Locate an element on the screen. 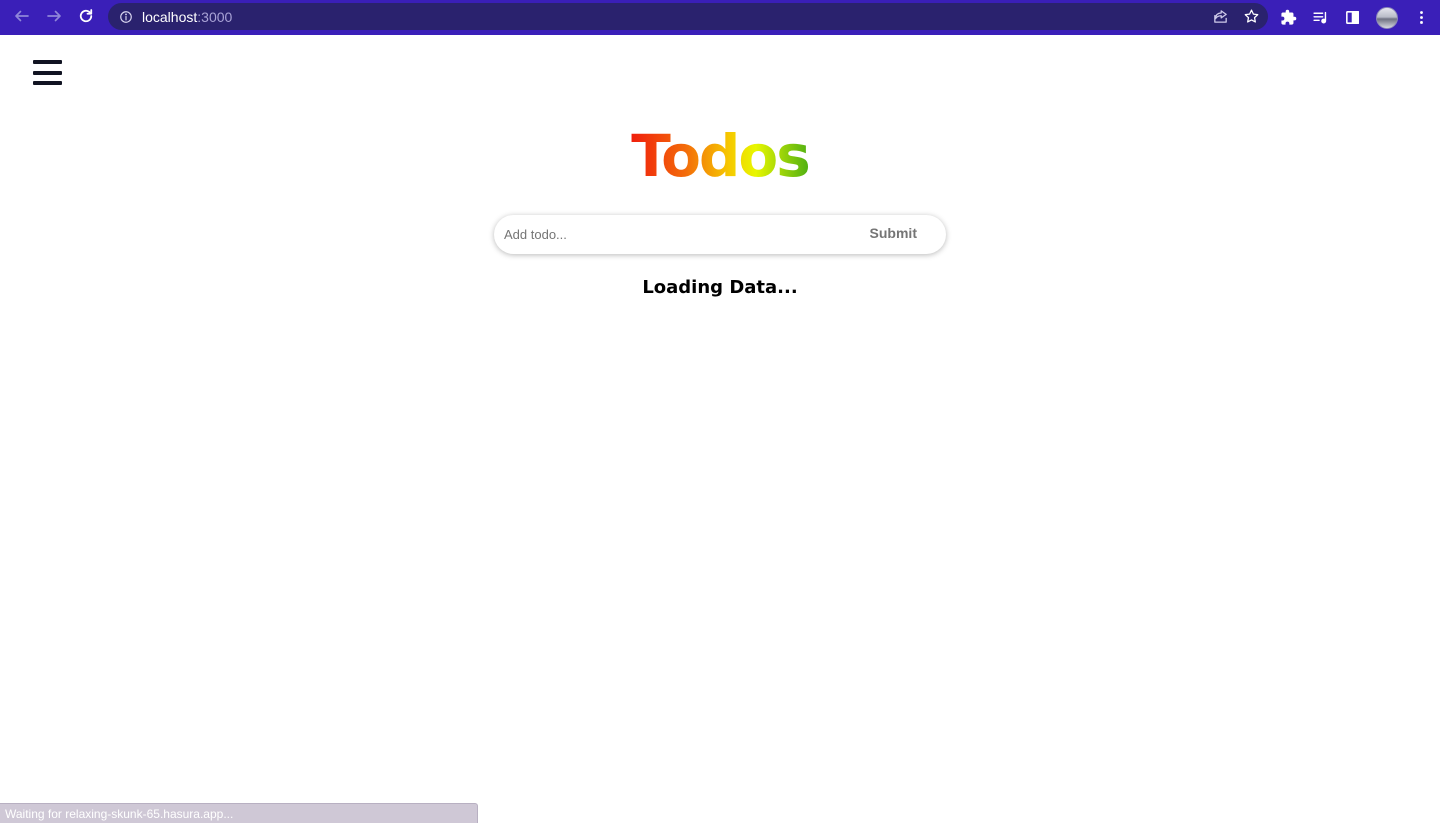 Image resolution: width=1440 pixels, height=823 pixels. side-panel-icon is located at coordinates (1352, 17).